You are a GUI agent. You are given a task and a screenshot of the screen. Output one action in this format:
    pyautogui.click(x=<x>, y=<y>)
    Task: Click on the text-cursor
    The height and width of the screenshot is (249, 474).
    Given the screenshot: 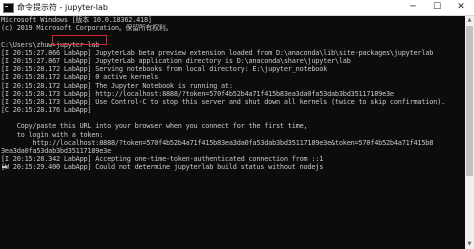 What is the action you would take?
    pyautogui.click(x=4, y=167)
    